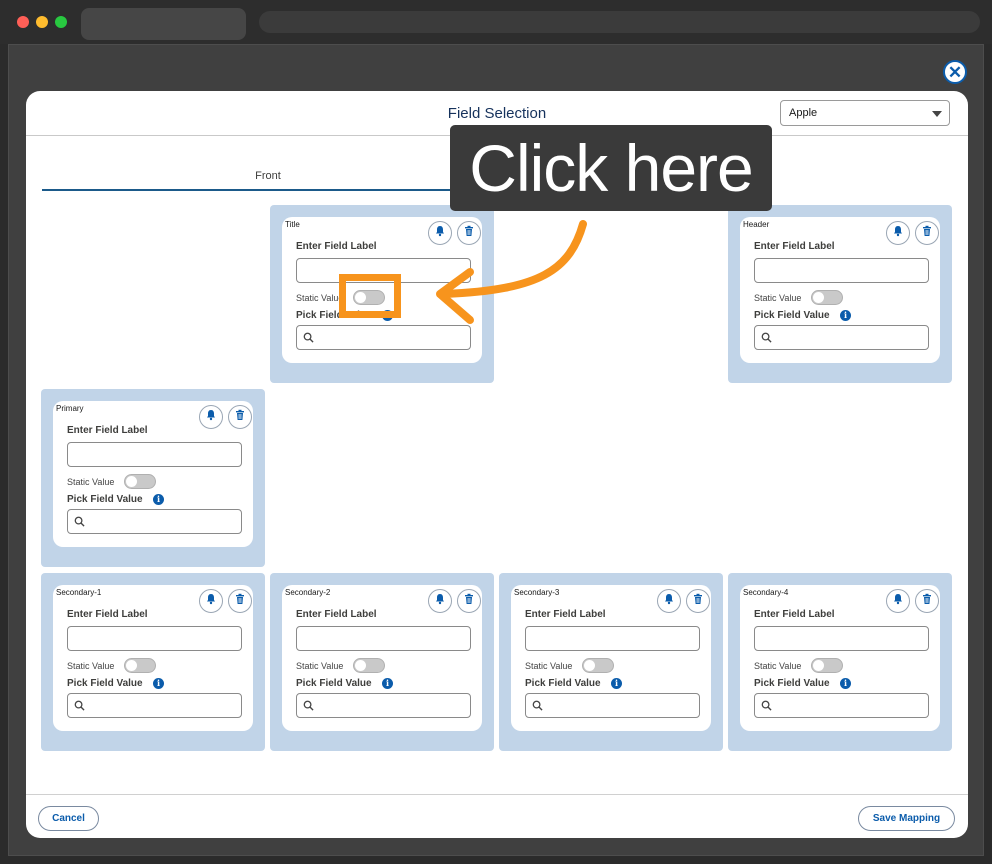 The width and height of the screenshot is (992, 864). I want to click on save-mapping-button: Save Mapping, so click(906, 818).